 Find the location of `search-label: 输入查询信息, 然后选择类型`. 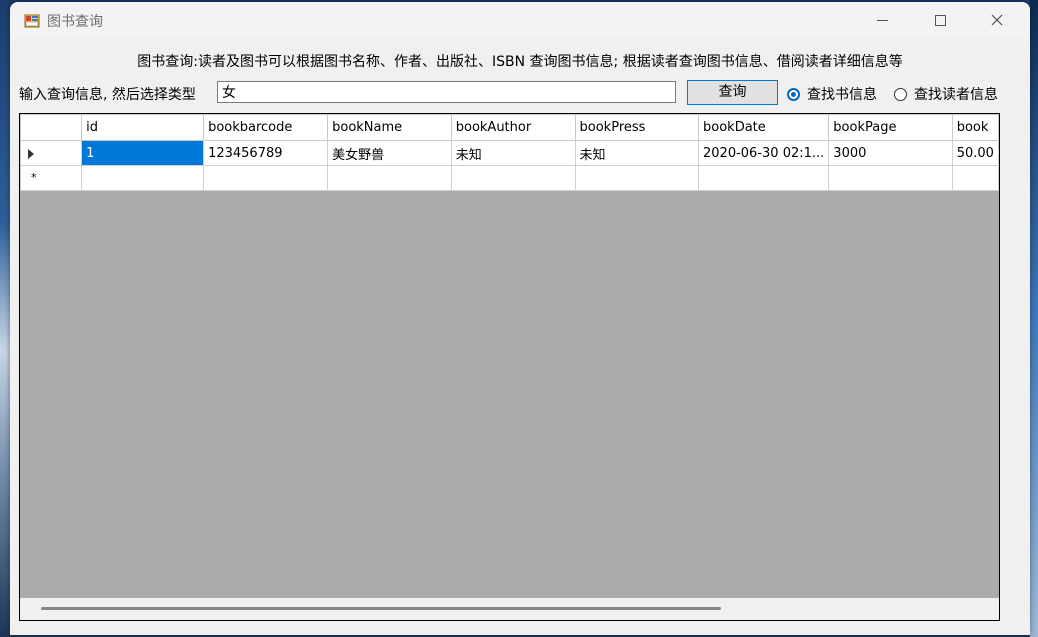

search-label: 输入查询信息, 然后选择类型 is located at coordinates (107, 95).